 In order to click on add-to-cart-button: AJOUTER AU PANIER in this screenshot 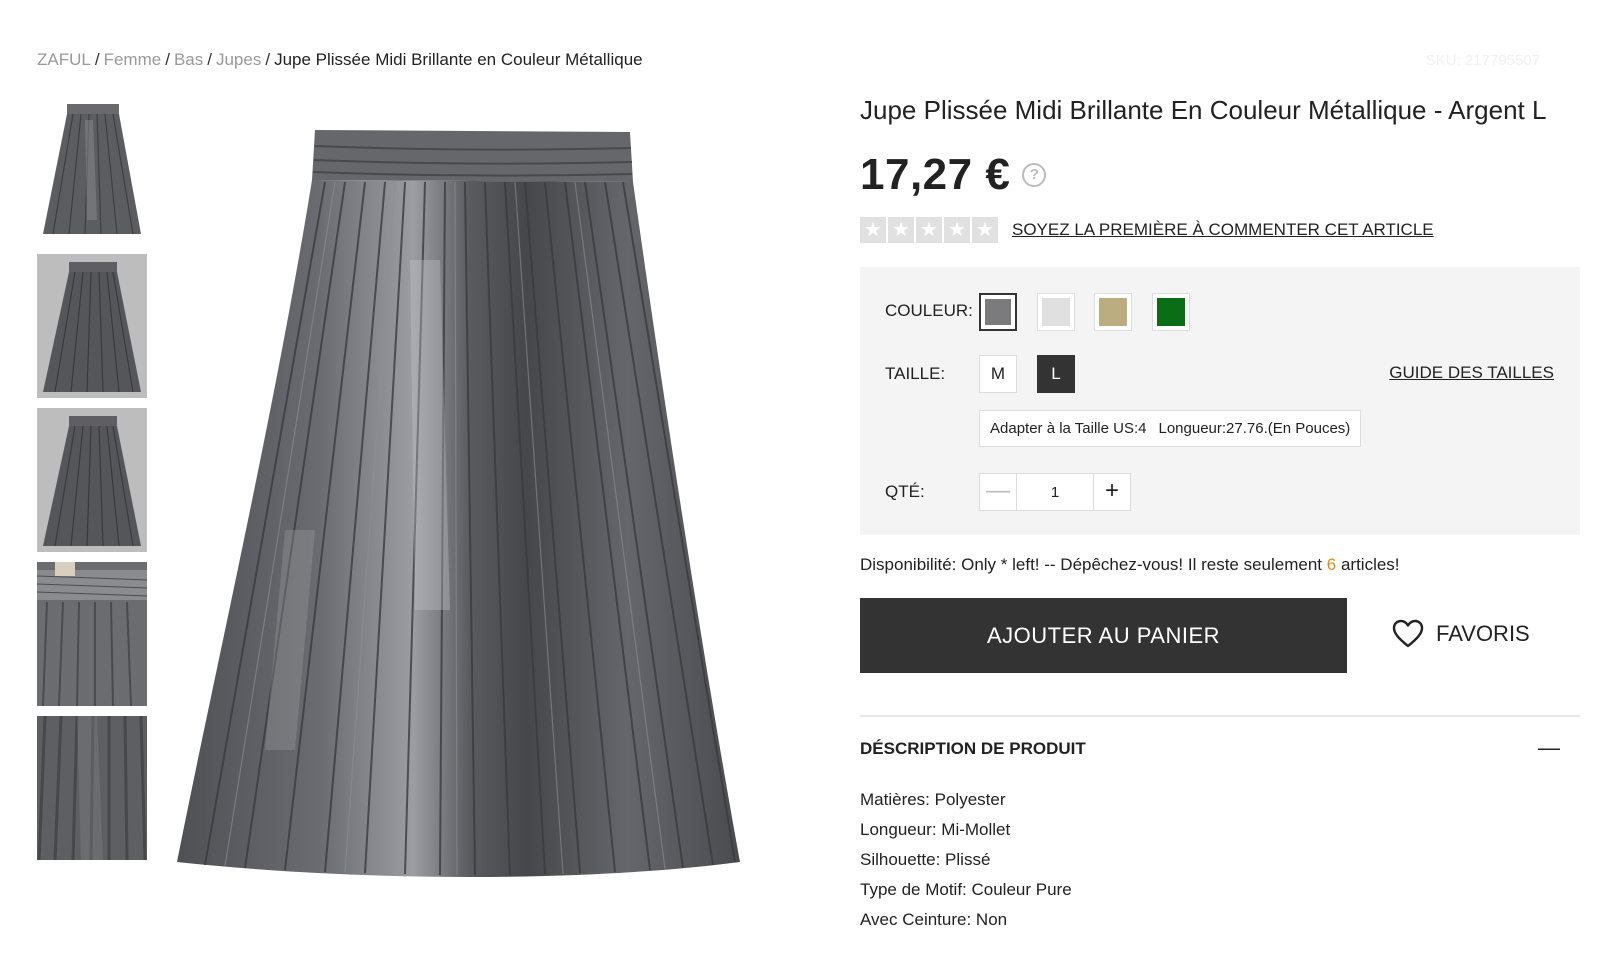, I will do `click(1103, 635)`.